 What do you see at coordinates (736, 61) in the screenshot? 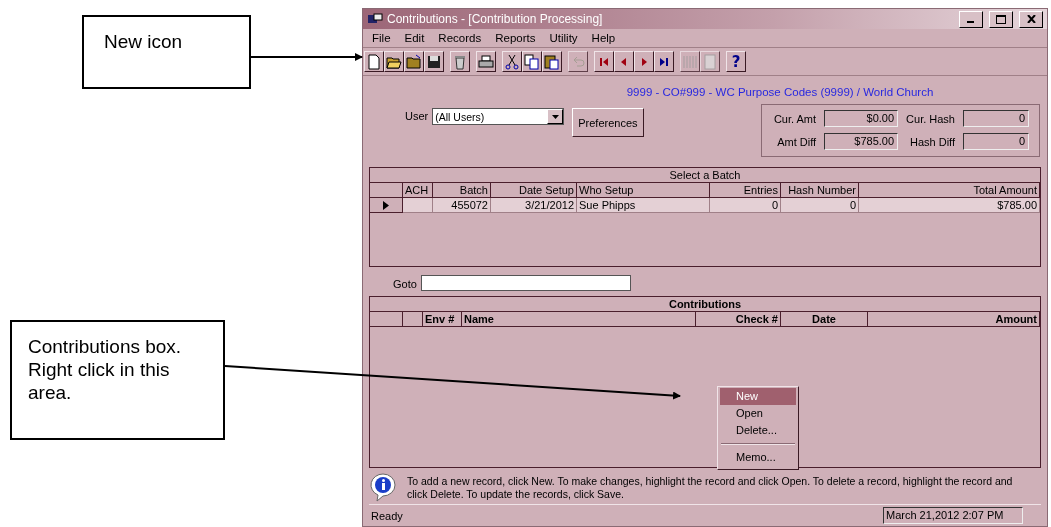
I see `help-toolbar-button: ?` at bounding box center [736, 61].